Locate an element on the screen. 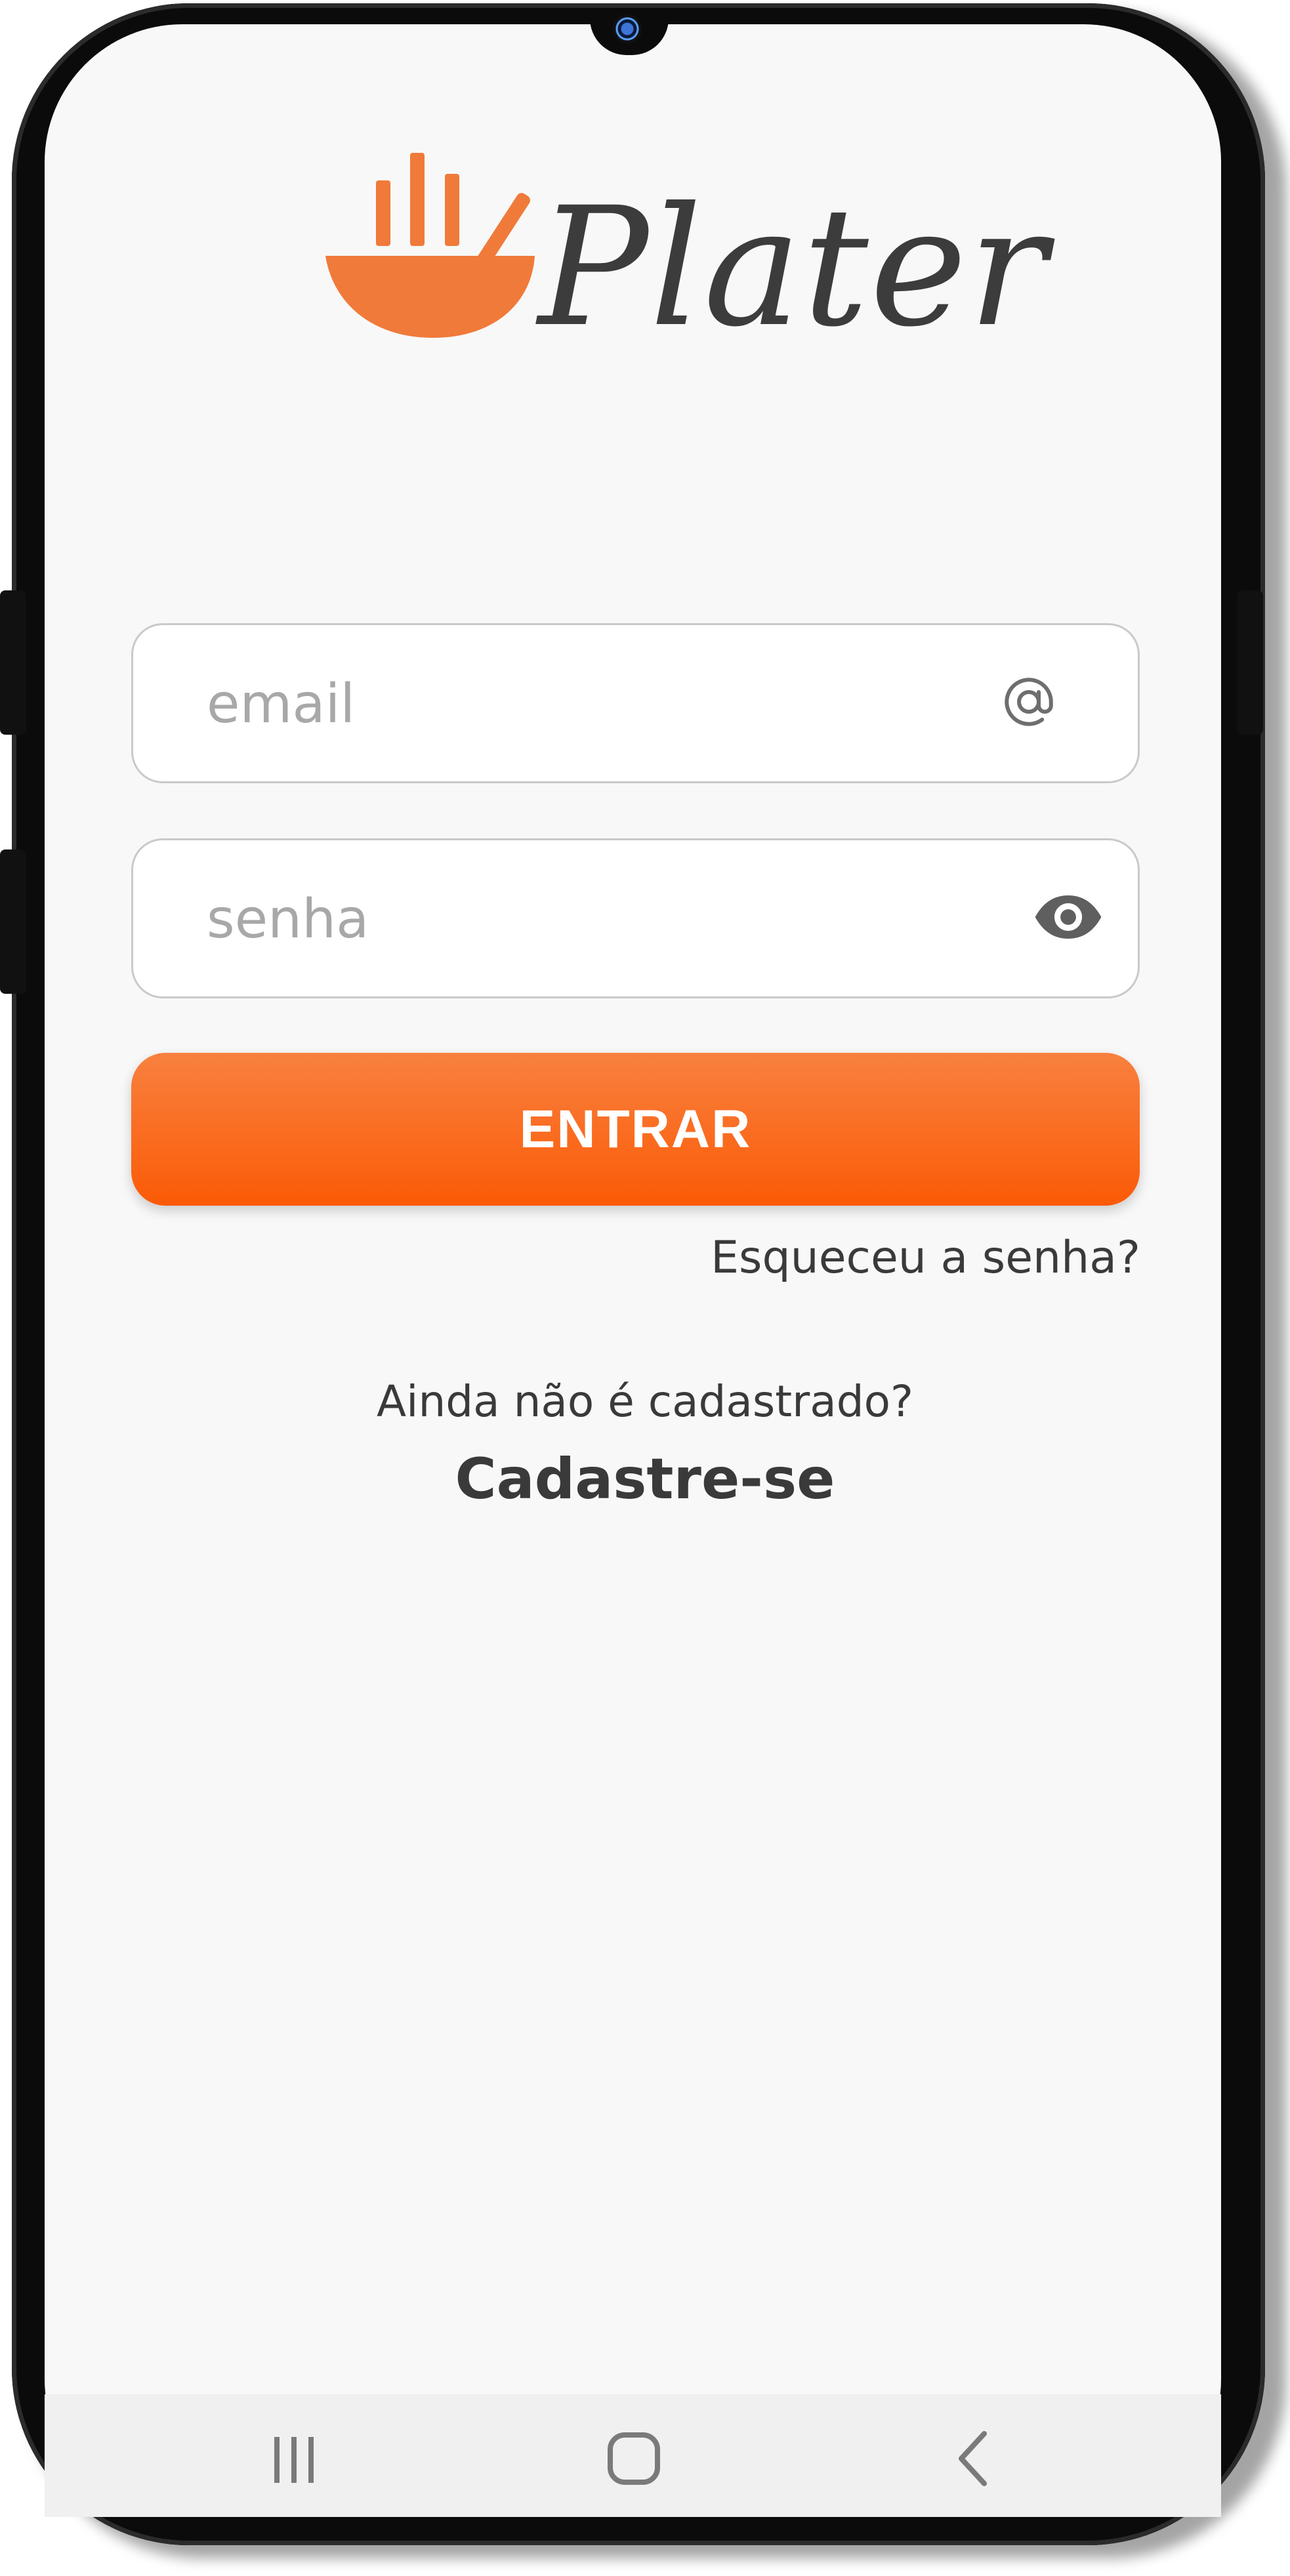 The width and height of the screenshot is (1290, 2576). bixby-button is located at coordinates (13, 922).